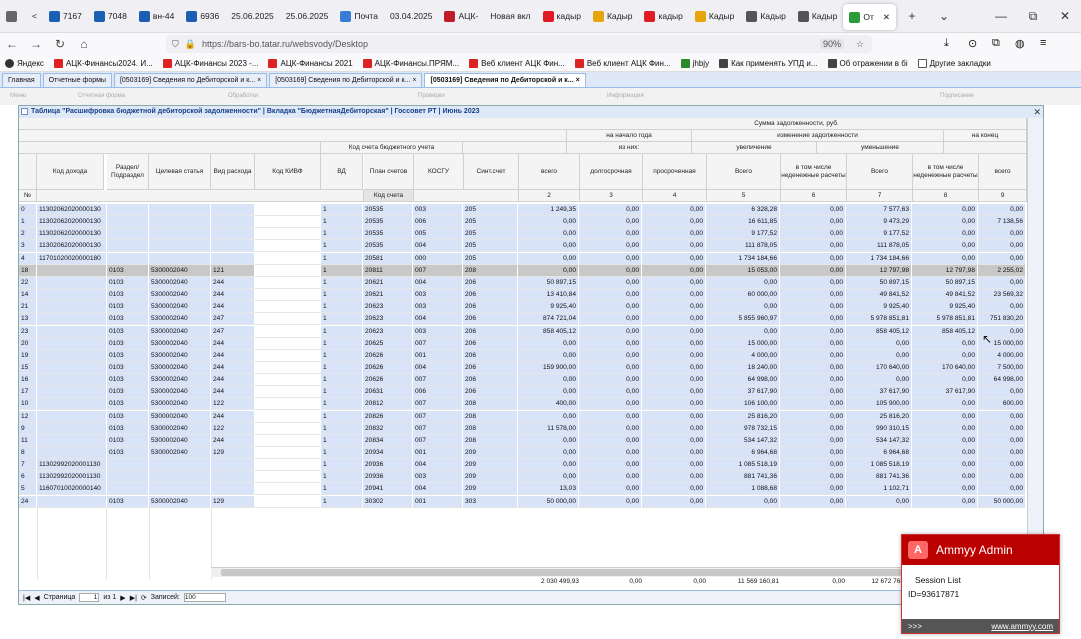 This screenshot has width=1081, height=639. Describe the element at coordinates (310, 63) in the screenshot. I see `bookmark-item: АЦК-Финансы 2021` at that location.